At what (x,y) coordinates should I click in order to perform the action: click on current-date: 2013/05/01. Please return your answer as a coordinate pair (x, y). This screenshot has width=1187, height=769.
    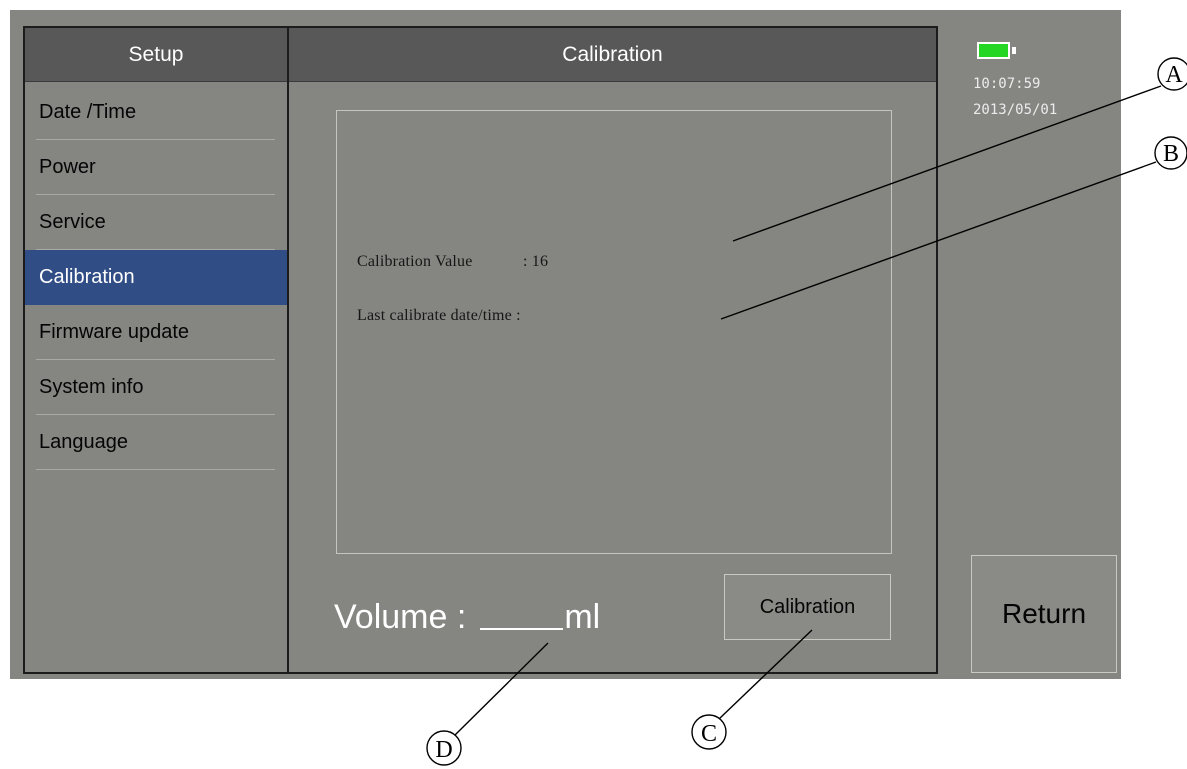
    Looking at the image, I should click on (1015, 110).